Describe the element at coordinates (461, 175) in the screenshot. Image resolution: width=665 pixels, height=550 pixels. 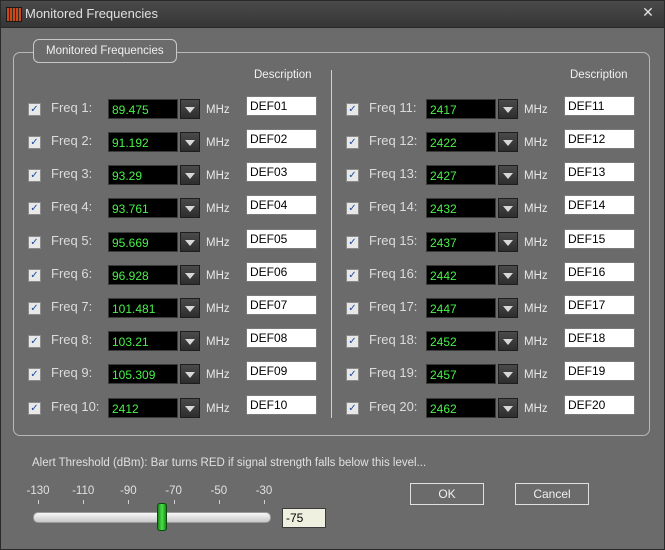
I see `freq-value-field: 2427` at that location.